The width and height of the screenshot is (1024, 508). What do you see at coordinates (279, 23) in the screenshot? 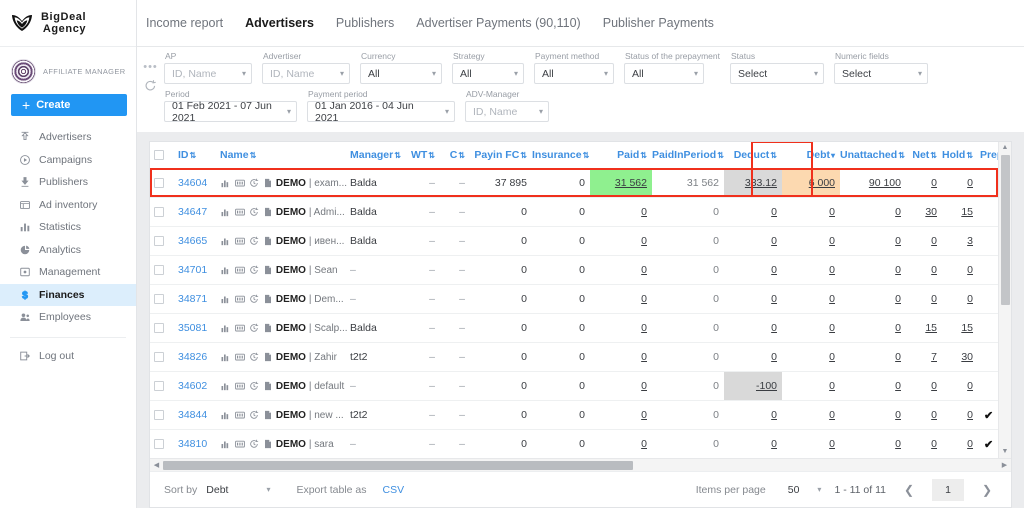
I see `tab-advertisers: Advertisers` at bounding box center [279, 23].